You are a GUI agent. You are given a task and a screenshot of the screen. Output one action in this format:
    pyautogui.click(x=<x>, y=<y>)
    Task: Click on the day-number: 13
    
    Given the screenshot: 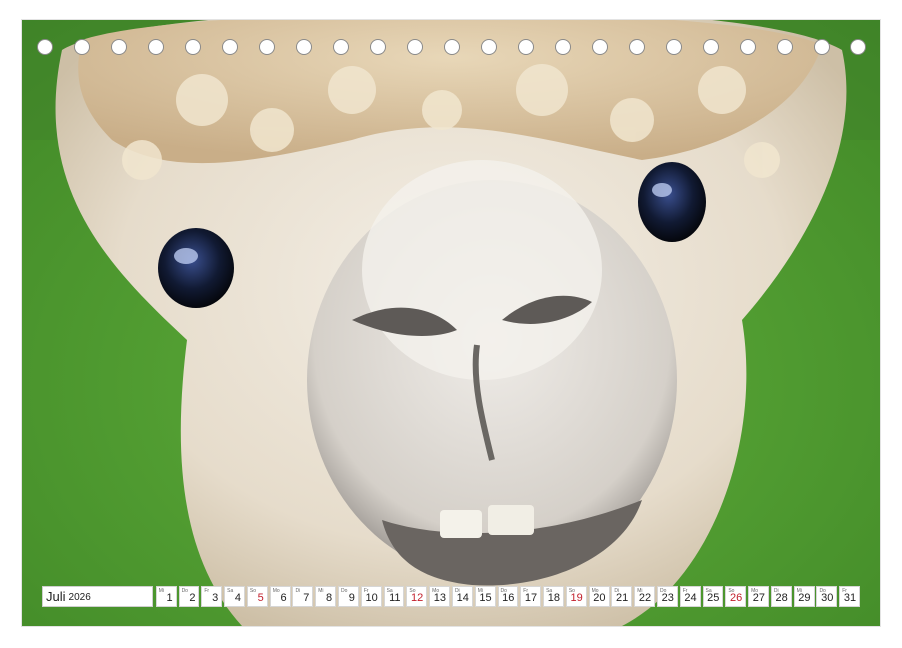 What is the action you would take?
    pyautogui.click(x=440, y=598)
    